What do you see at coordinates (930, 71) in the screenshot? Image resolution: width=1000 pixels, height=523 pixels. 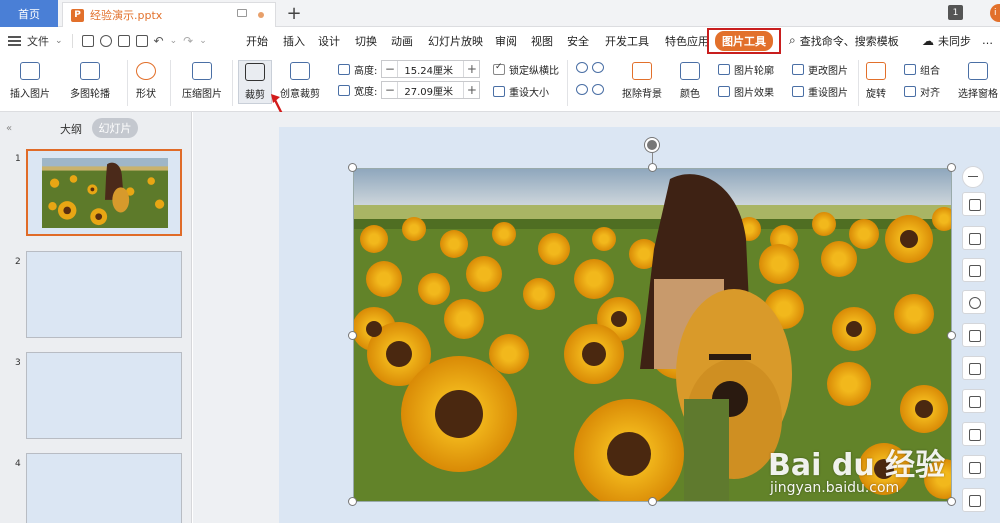 I see `group-label: 组合` at bounding box center [930, 71].